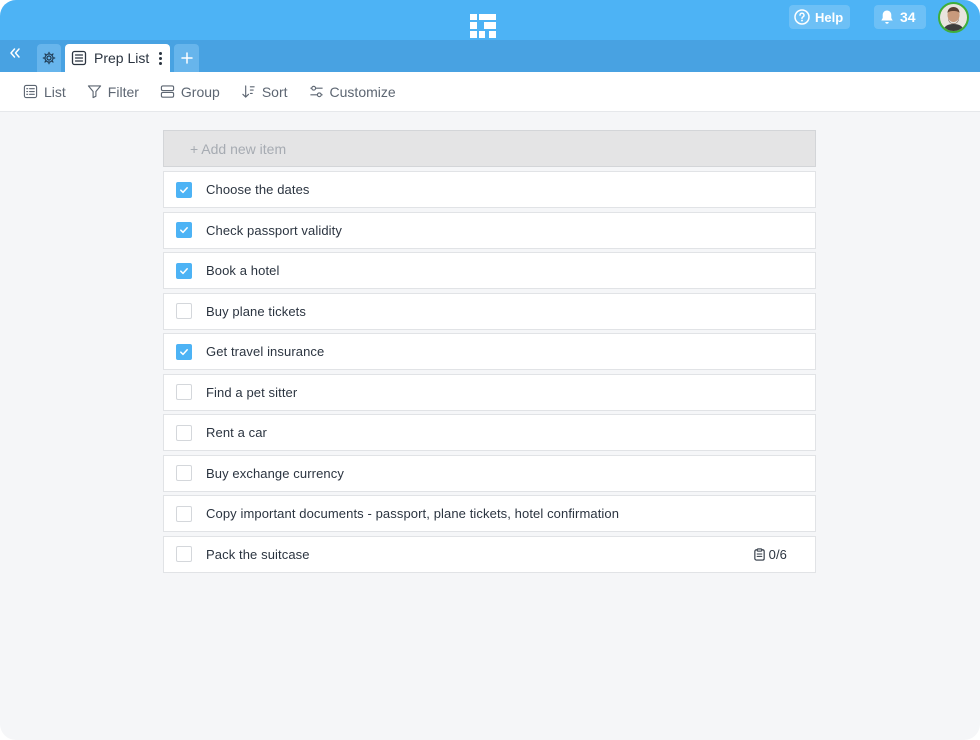 Image resolution: width=980 pixels, height=740 pixels. What do you see at coordinates (122, 58) in the screenshot?
I see `tab-label: Prep List` at bounding box center [122, 58].